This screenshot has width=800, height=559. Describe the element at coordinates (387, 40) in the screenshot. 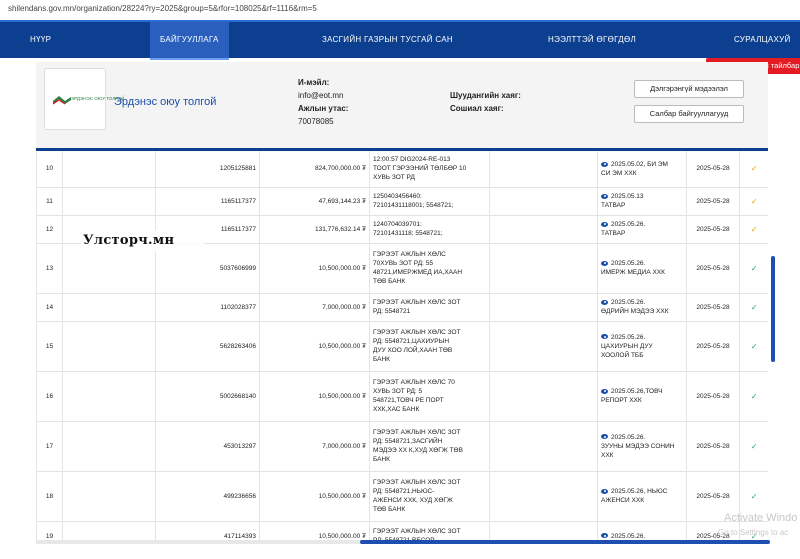

I see `nav-item-special-fund: ЗАСГИЙН ГАЗРЫН ТУСГАЙ САН` at that location.